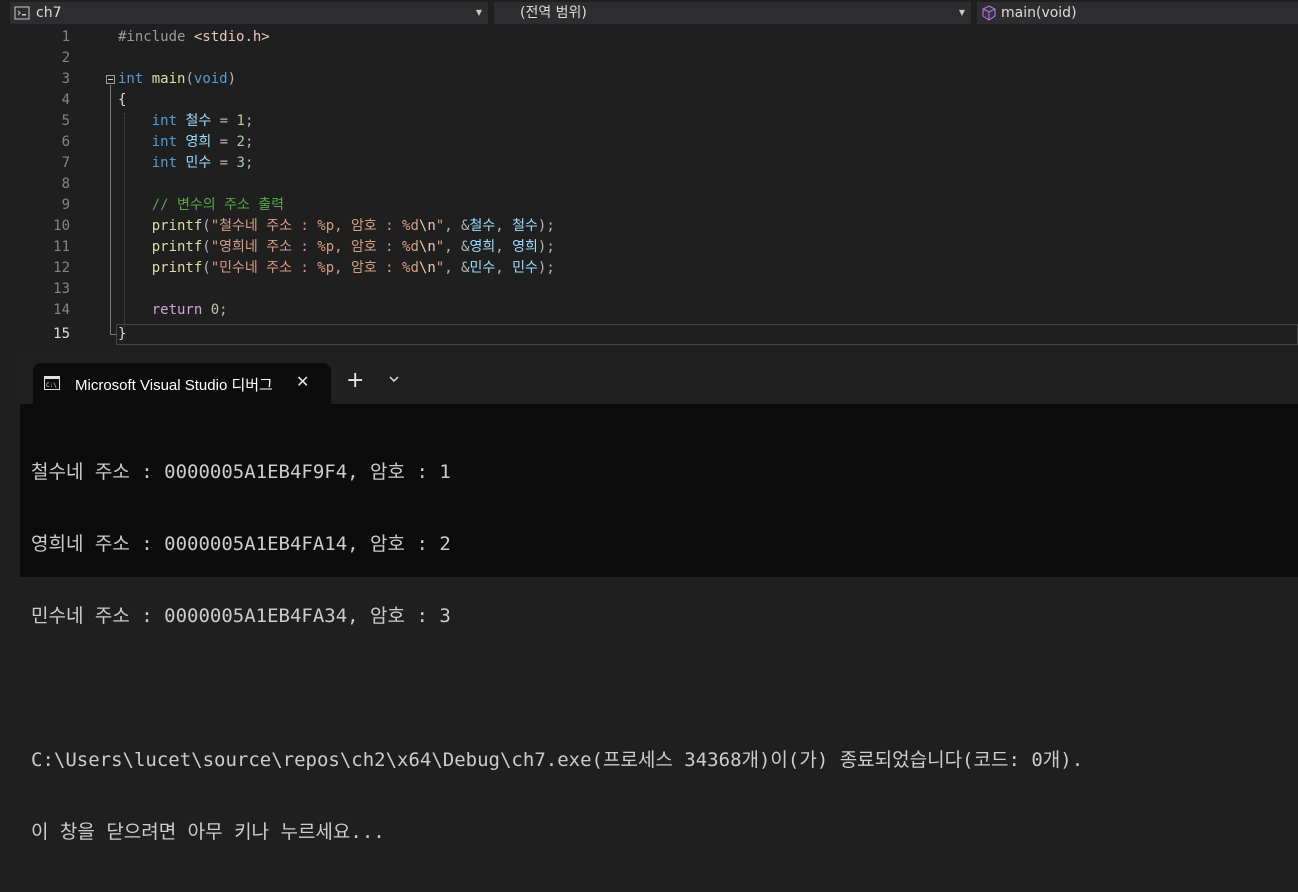 This screenshot has width=1298, height=892. Describe the element at coordinates (355, 381) in the screenshot. I see `plus-icon: +` at that location.